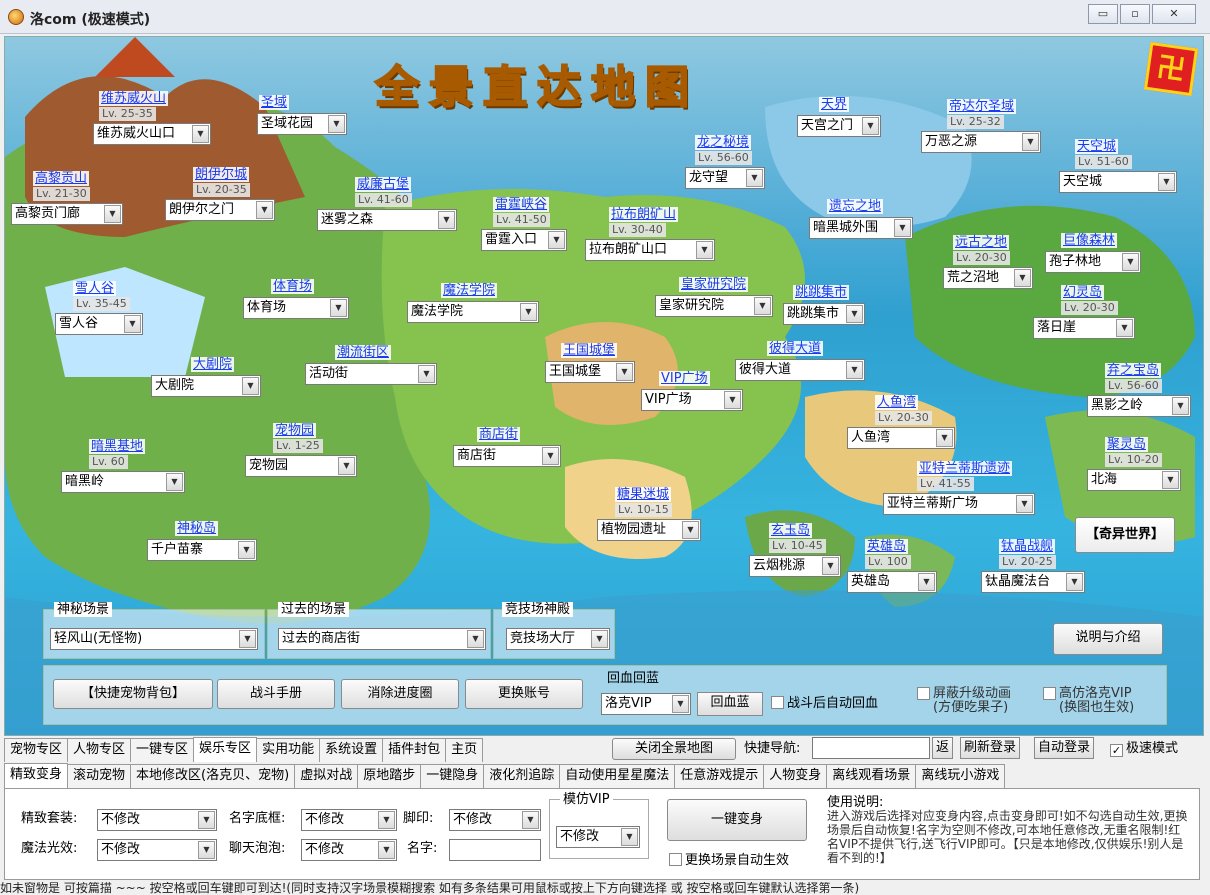 Image resolution: width=1210 pixels, height=895 pixels. Describe the element at coordinates (1089, 240) in the screenshot. I see `location-link: 巨像森林` at that location.